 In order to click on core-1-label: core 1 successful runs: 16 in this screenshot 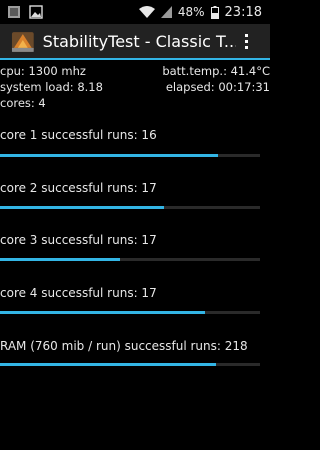, I will do `click(78, 135)`.